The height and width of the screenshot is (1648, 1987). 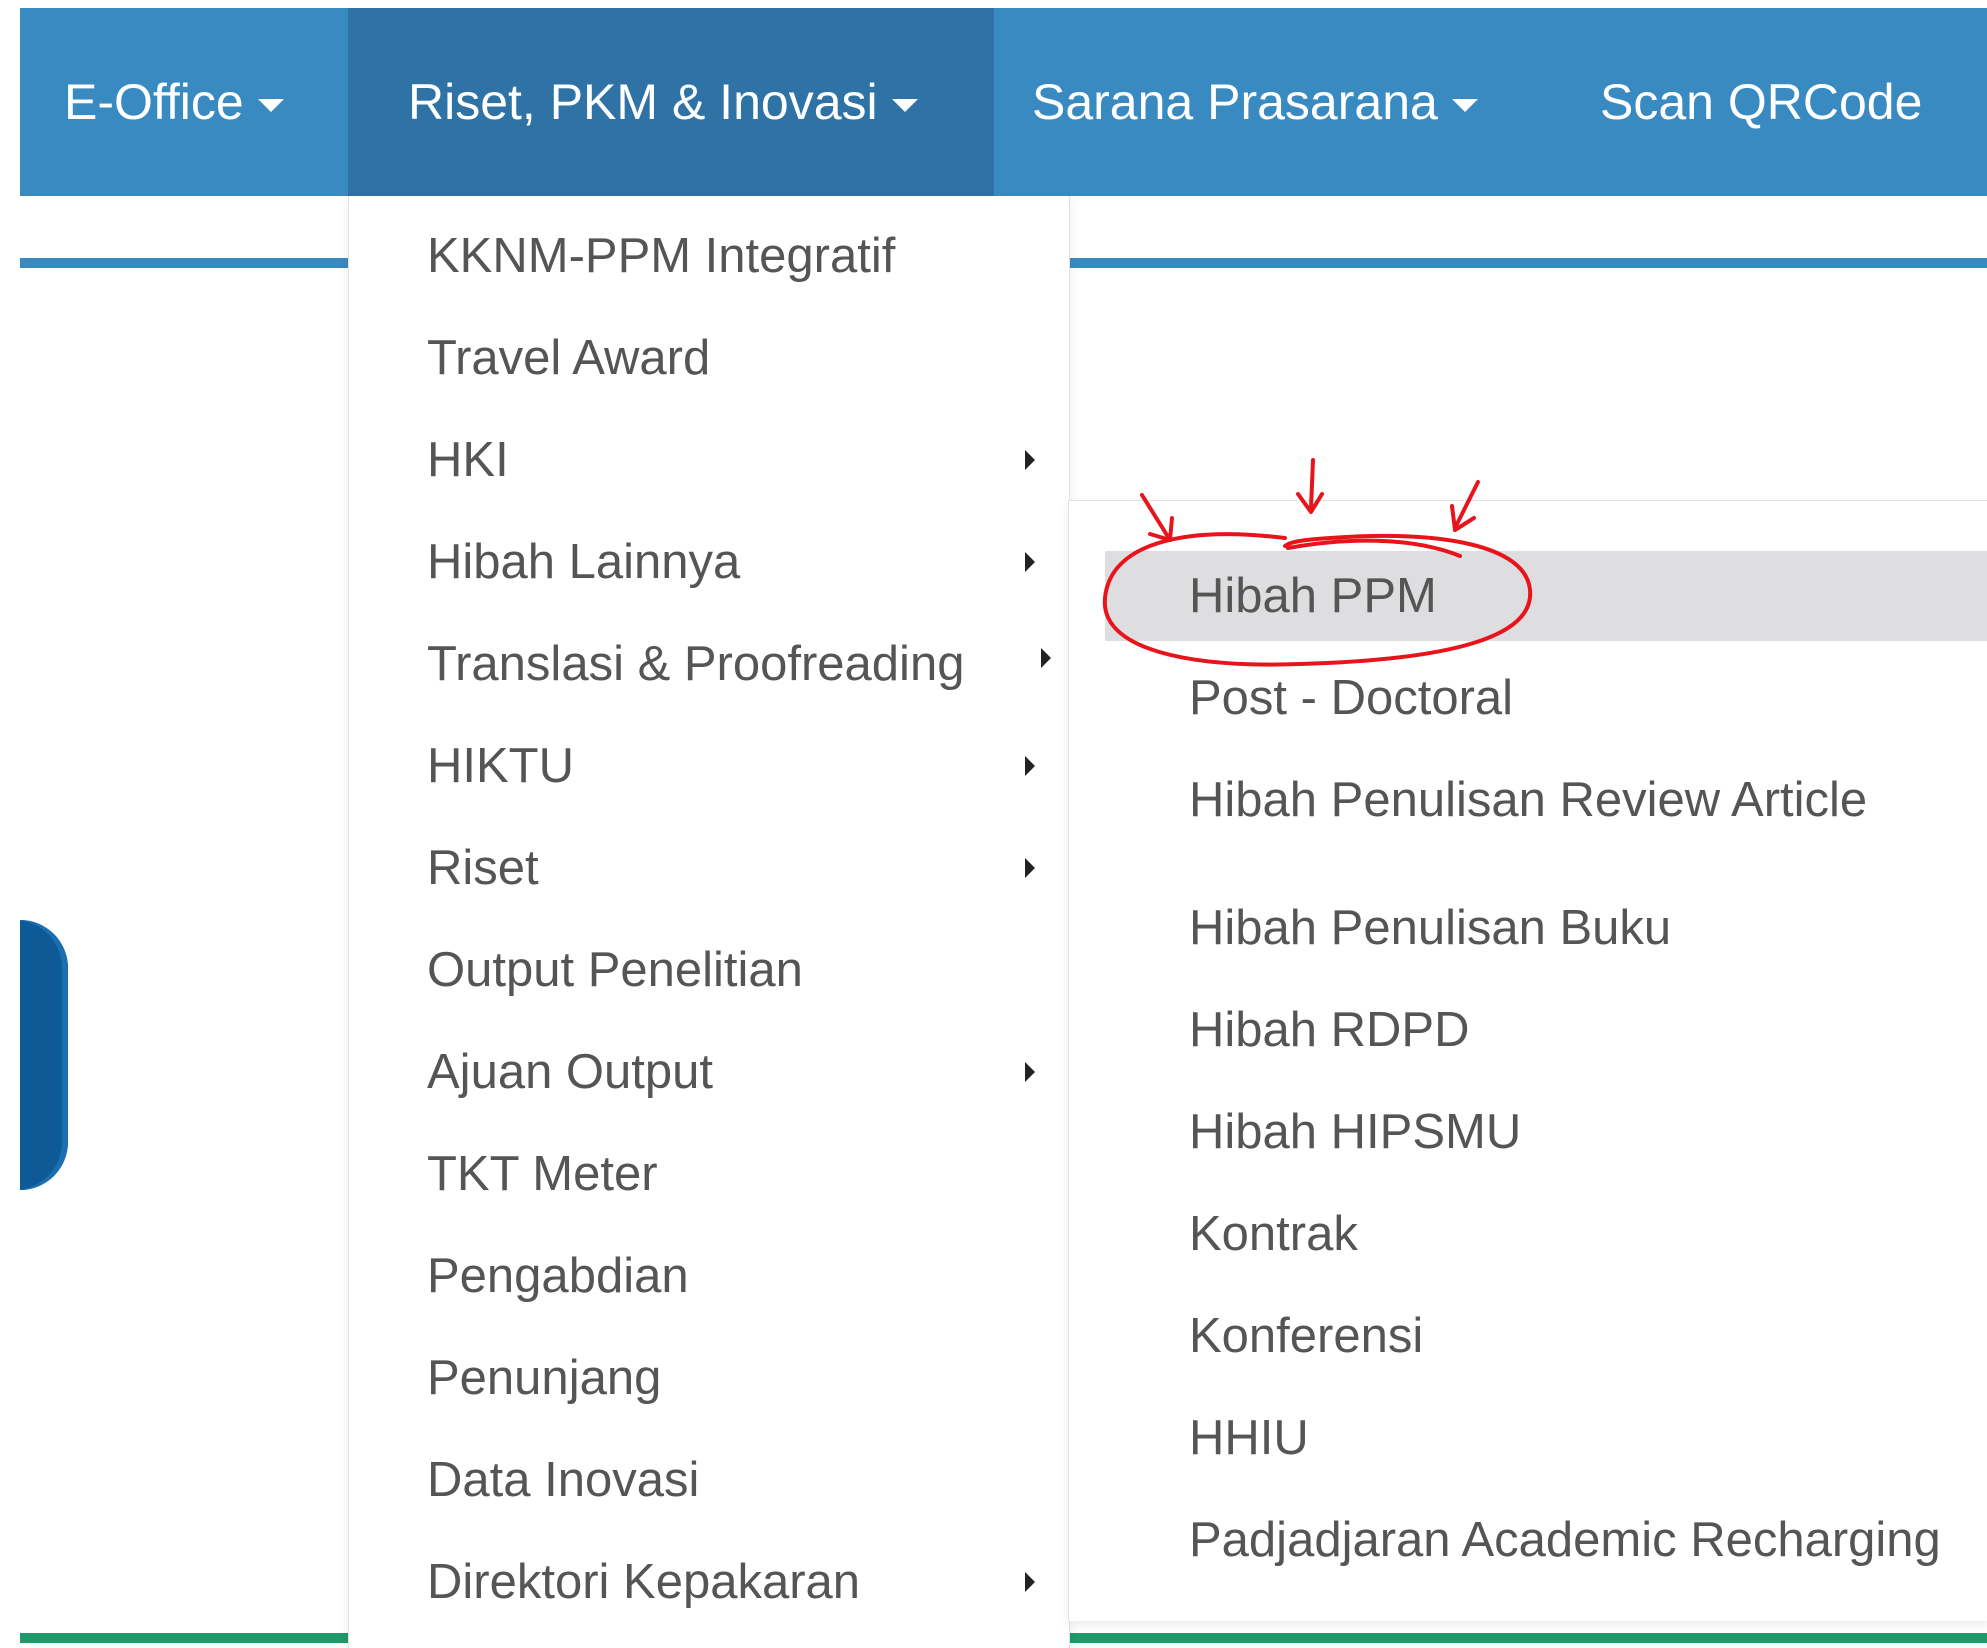 I want to click on submenu-item-label: Hibah Penulisan Review Article, so click(x=1528, y=800).